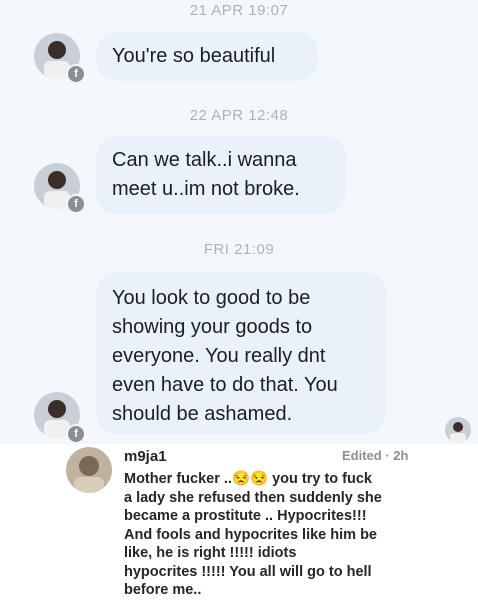 The height and width of the screenshot is (607, 478). I want to click on seen-indicator-avatar, so click(458, 430).